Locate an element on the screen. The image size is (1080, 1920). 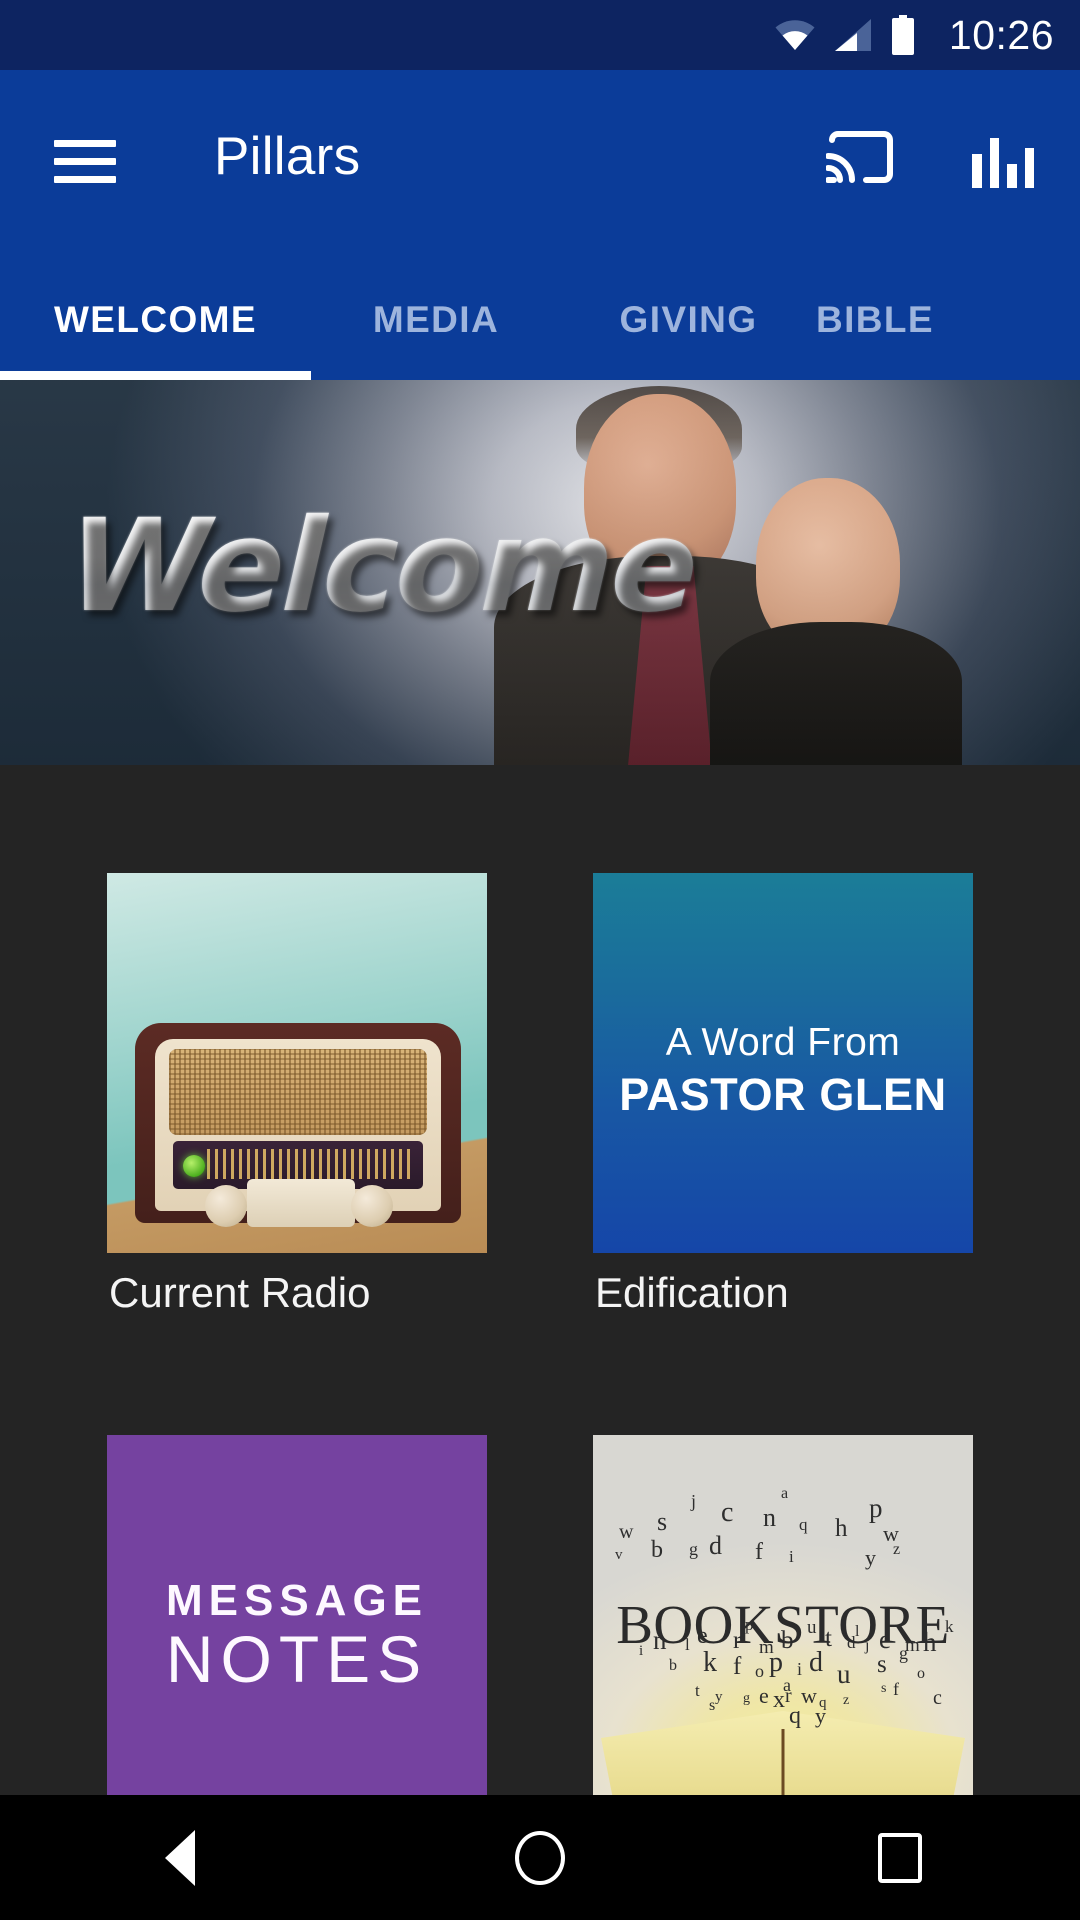
cast-icon is located at coordinates (860, 157).